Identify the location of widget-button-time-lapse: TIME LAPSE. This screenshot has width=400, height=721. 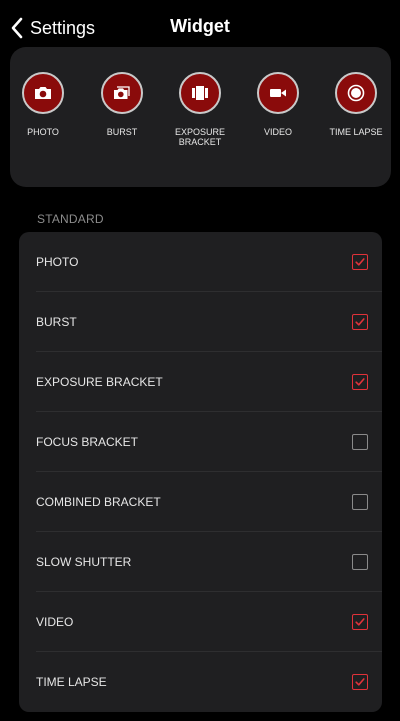
(353, 104).